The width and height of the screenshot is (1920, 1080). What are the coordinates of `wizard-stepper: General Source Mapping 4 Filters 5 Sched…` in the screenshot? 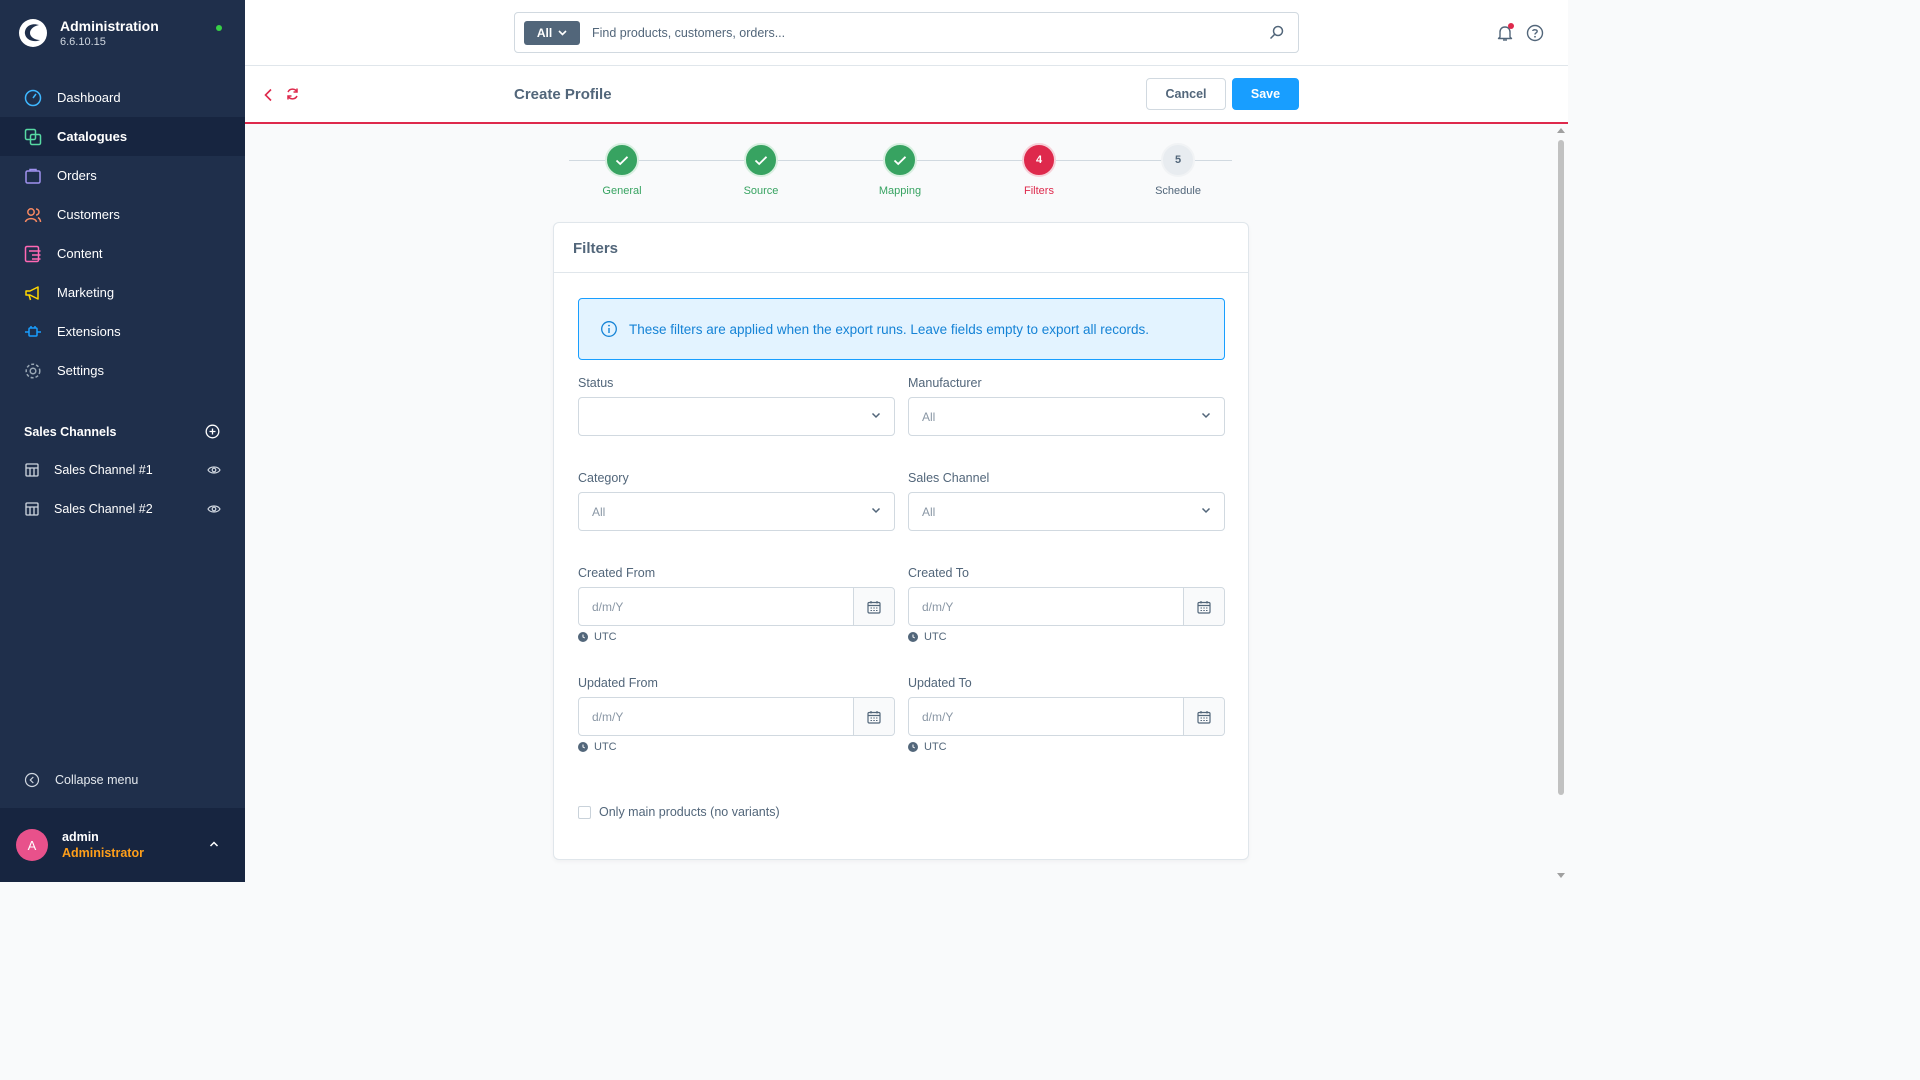 It's located at (900, 173).